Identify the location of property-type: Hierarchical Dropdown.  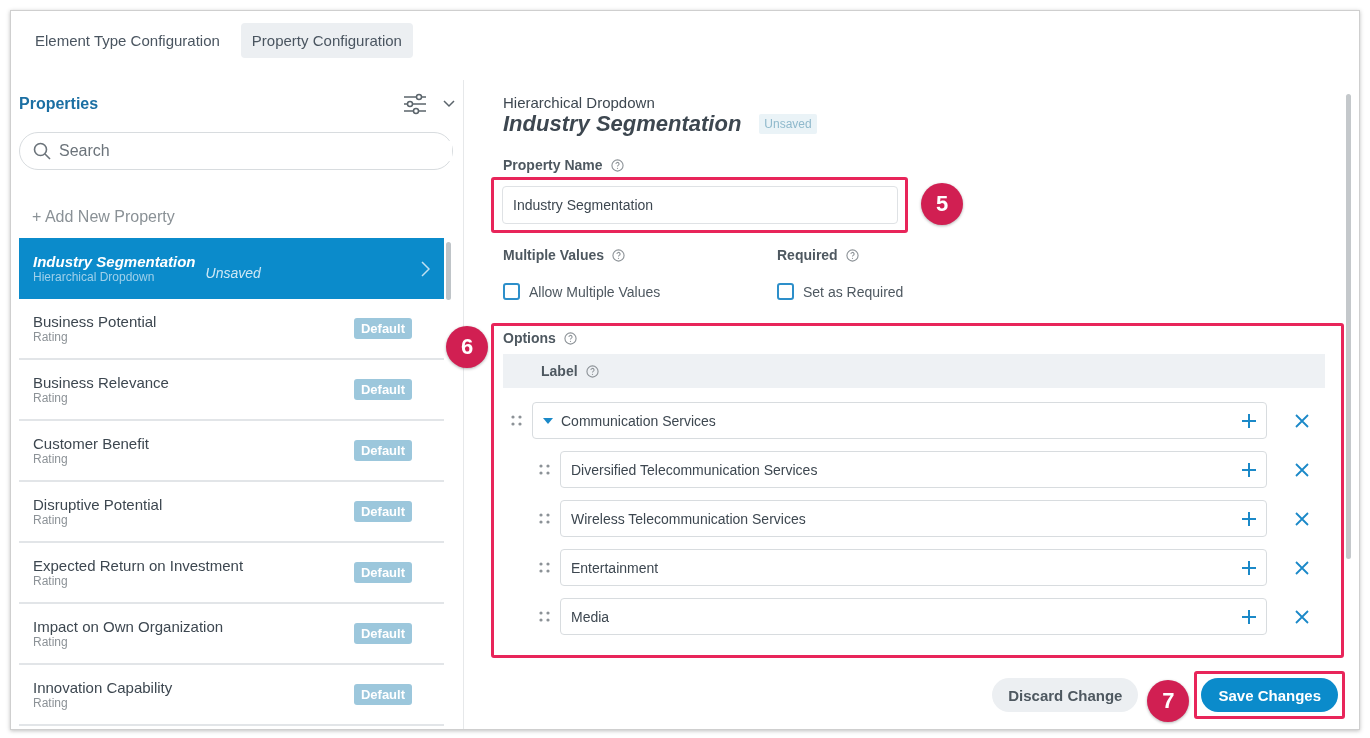
(94, 277).